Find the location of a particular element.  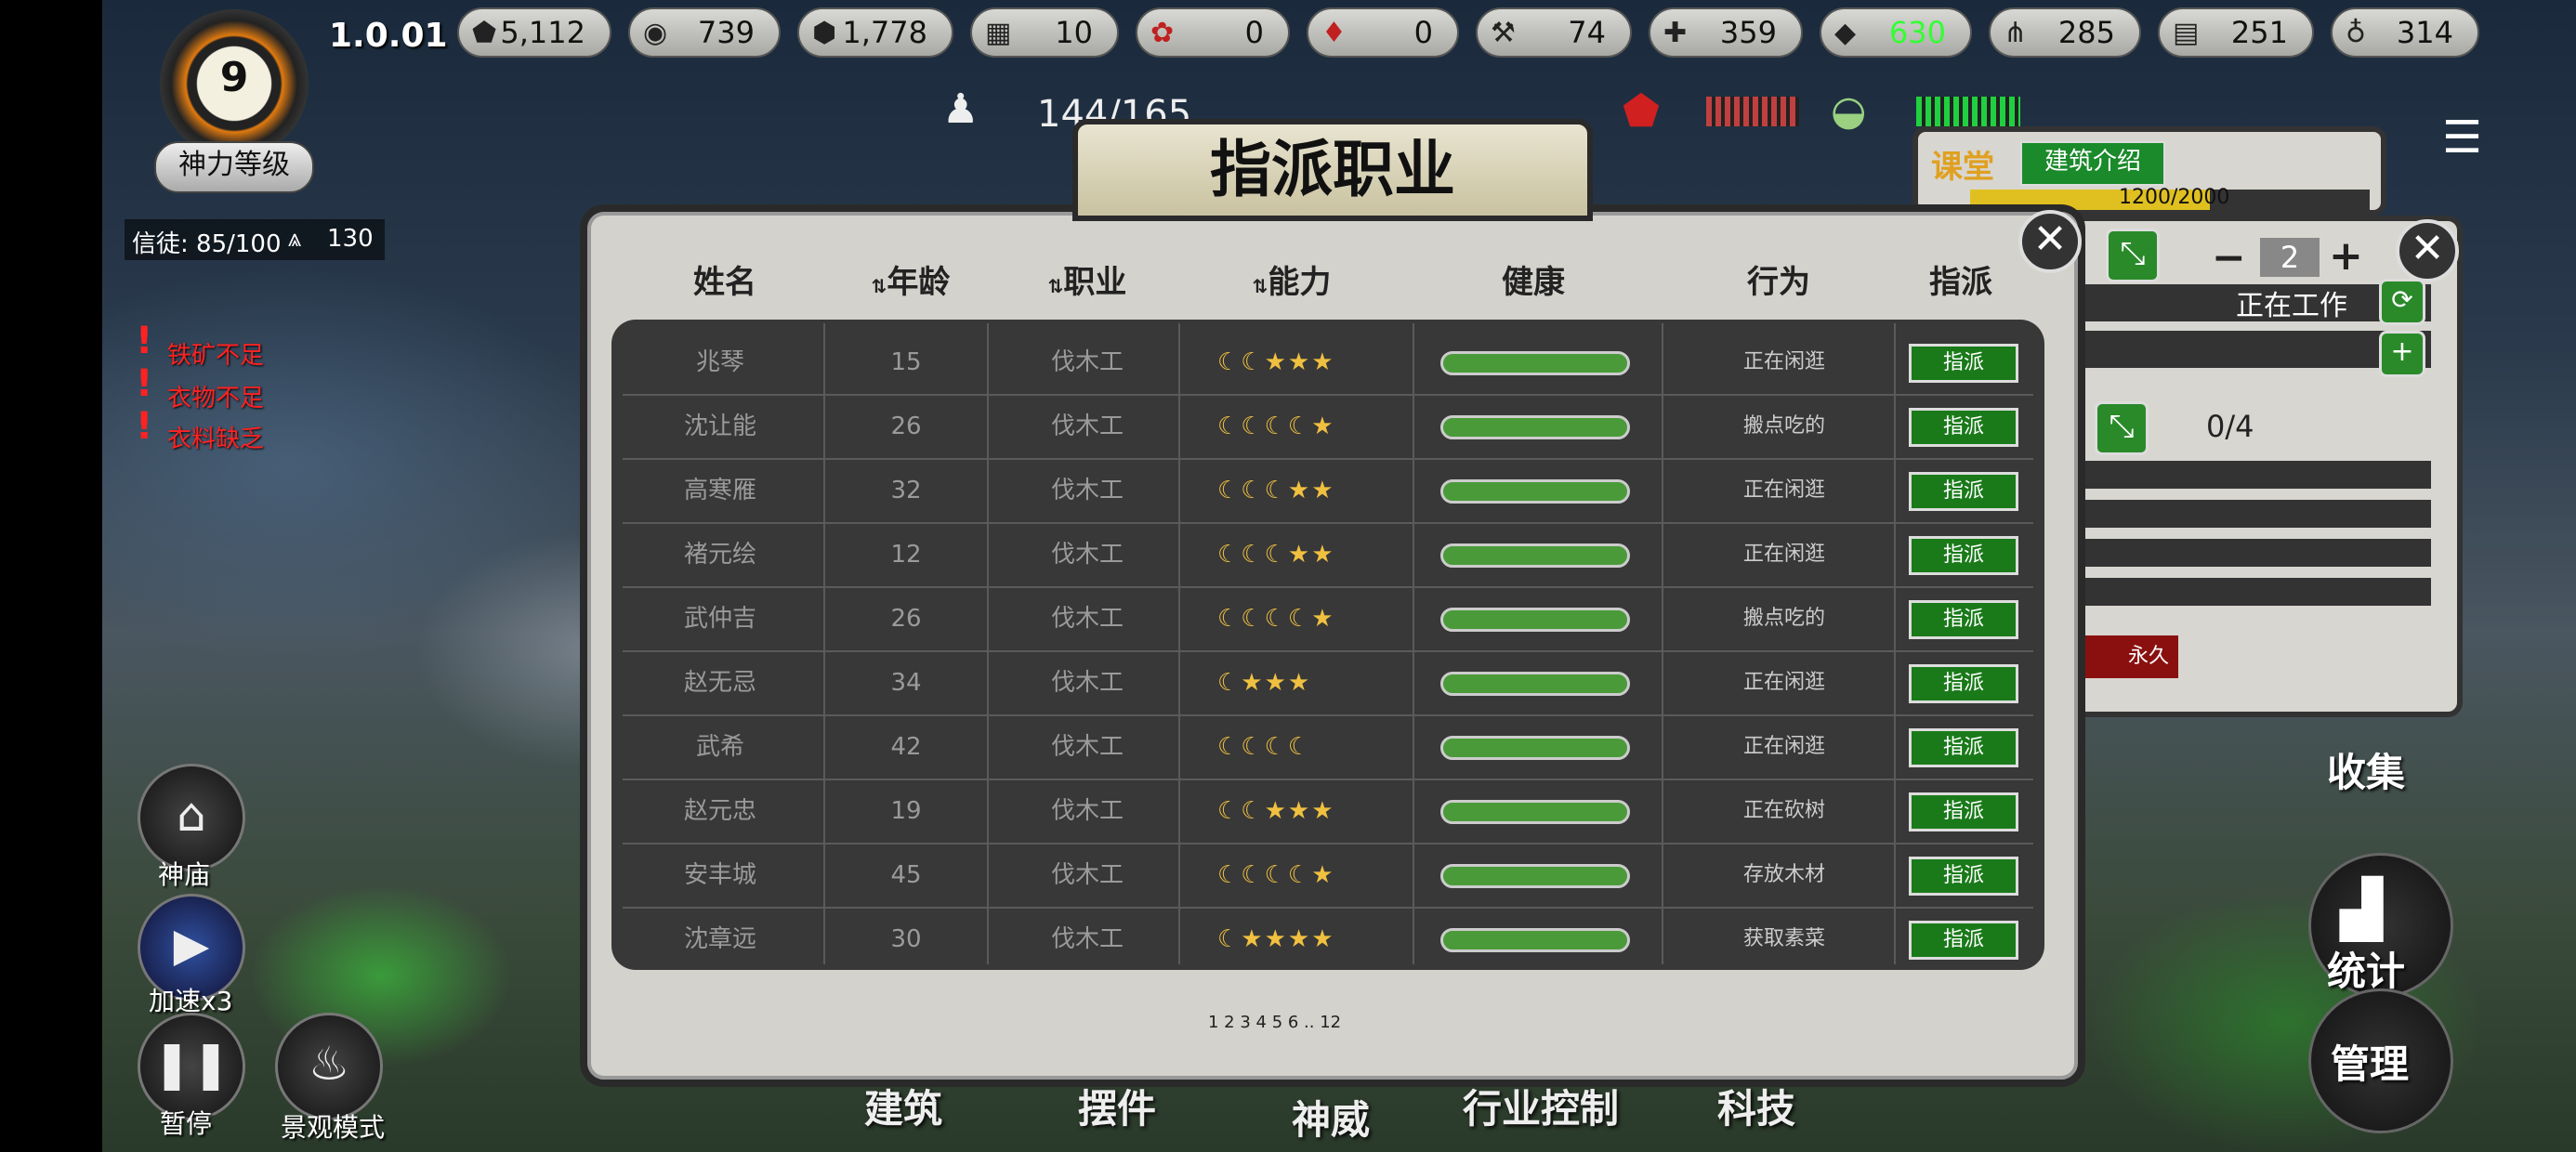

table-row: 褚元绘 12 伐木工 ☾☾☾★★ 正在闲逛 指派 is located at coordinates (1288, 555).